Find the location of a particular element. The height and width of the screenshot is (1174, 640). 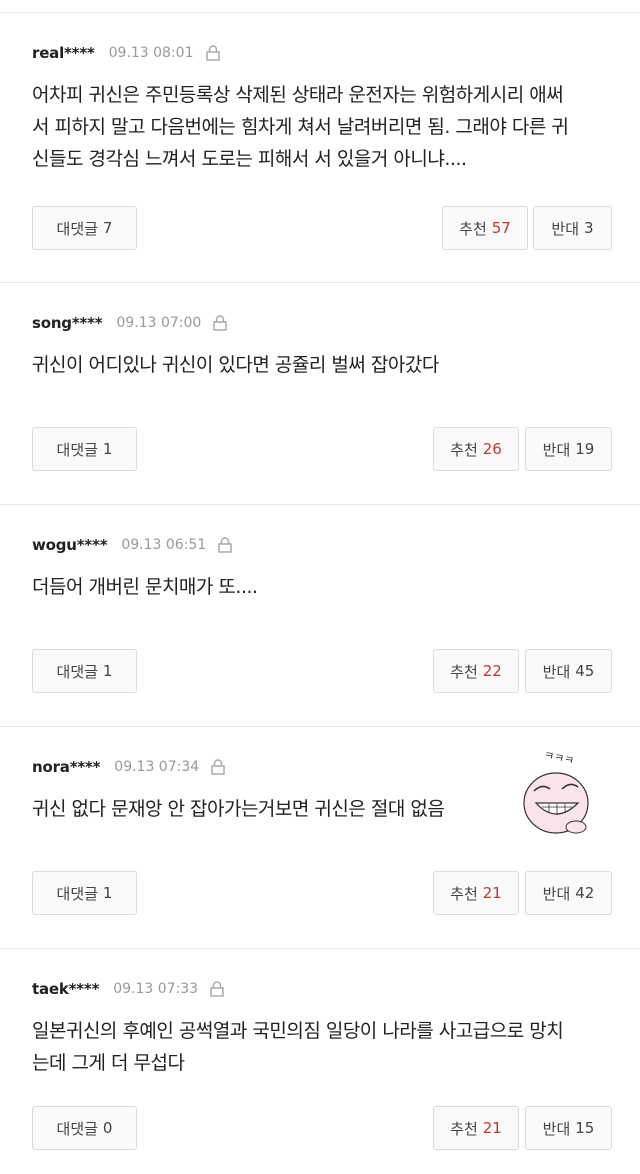

dislike-button: 반대 15 is located at coordinates (568, 1128).